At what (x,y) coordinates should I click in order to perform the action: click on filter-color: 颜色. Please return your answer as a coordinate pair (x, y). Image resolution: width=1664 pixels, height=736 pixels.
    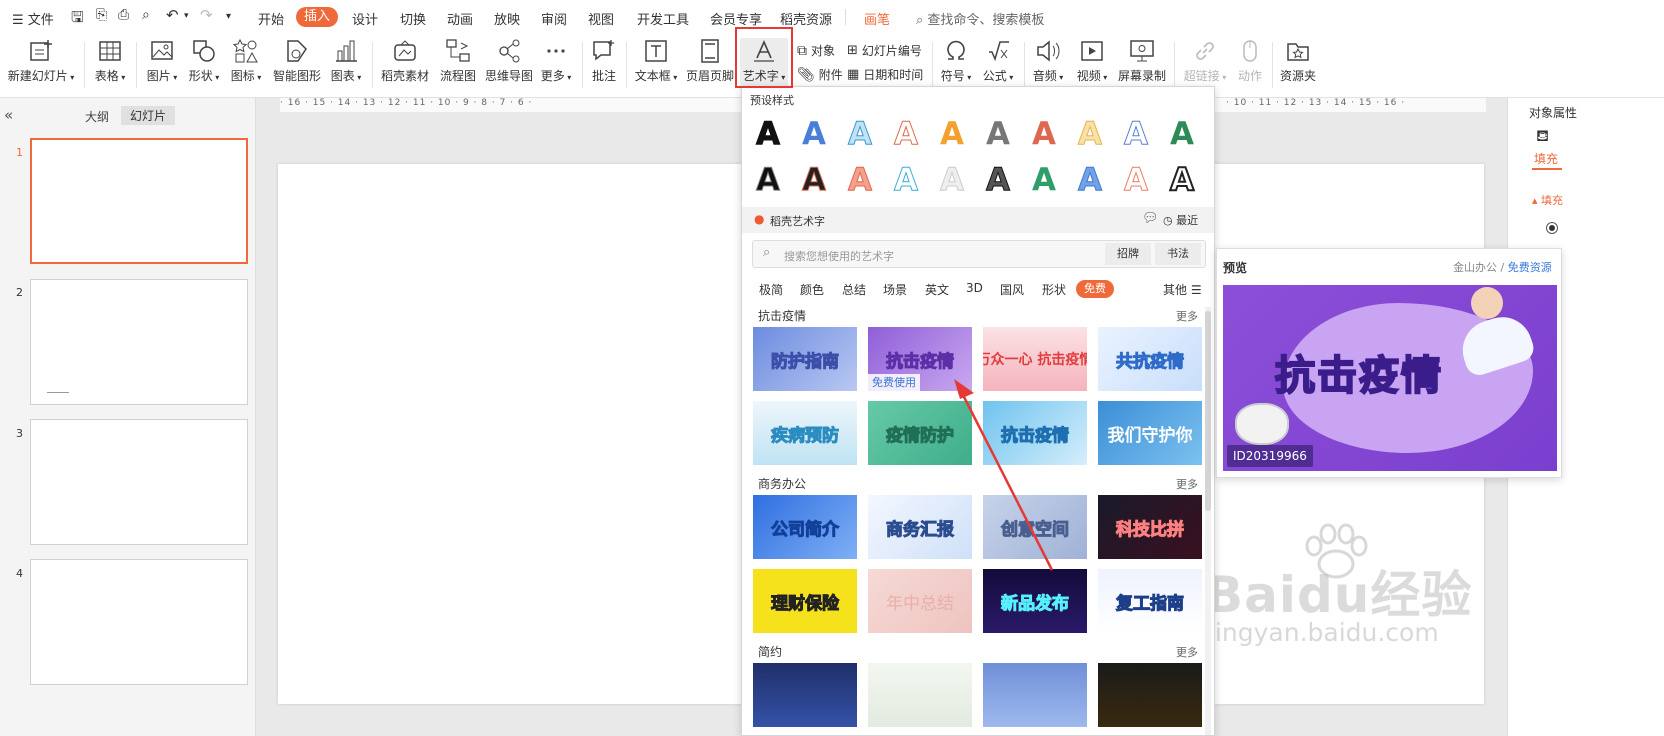
    Looking at the image, I should click on (812, 289).